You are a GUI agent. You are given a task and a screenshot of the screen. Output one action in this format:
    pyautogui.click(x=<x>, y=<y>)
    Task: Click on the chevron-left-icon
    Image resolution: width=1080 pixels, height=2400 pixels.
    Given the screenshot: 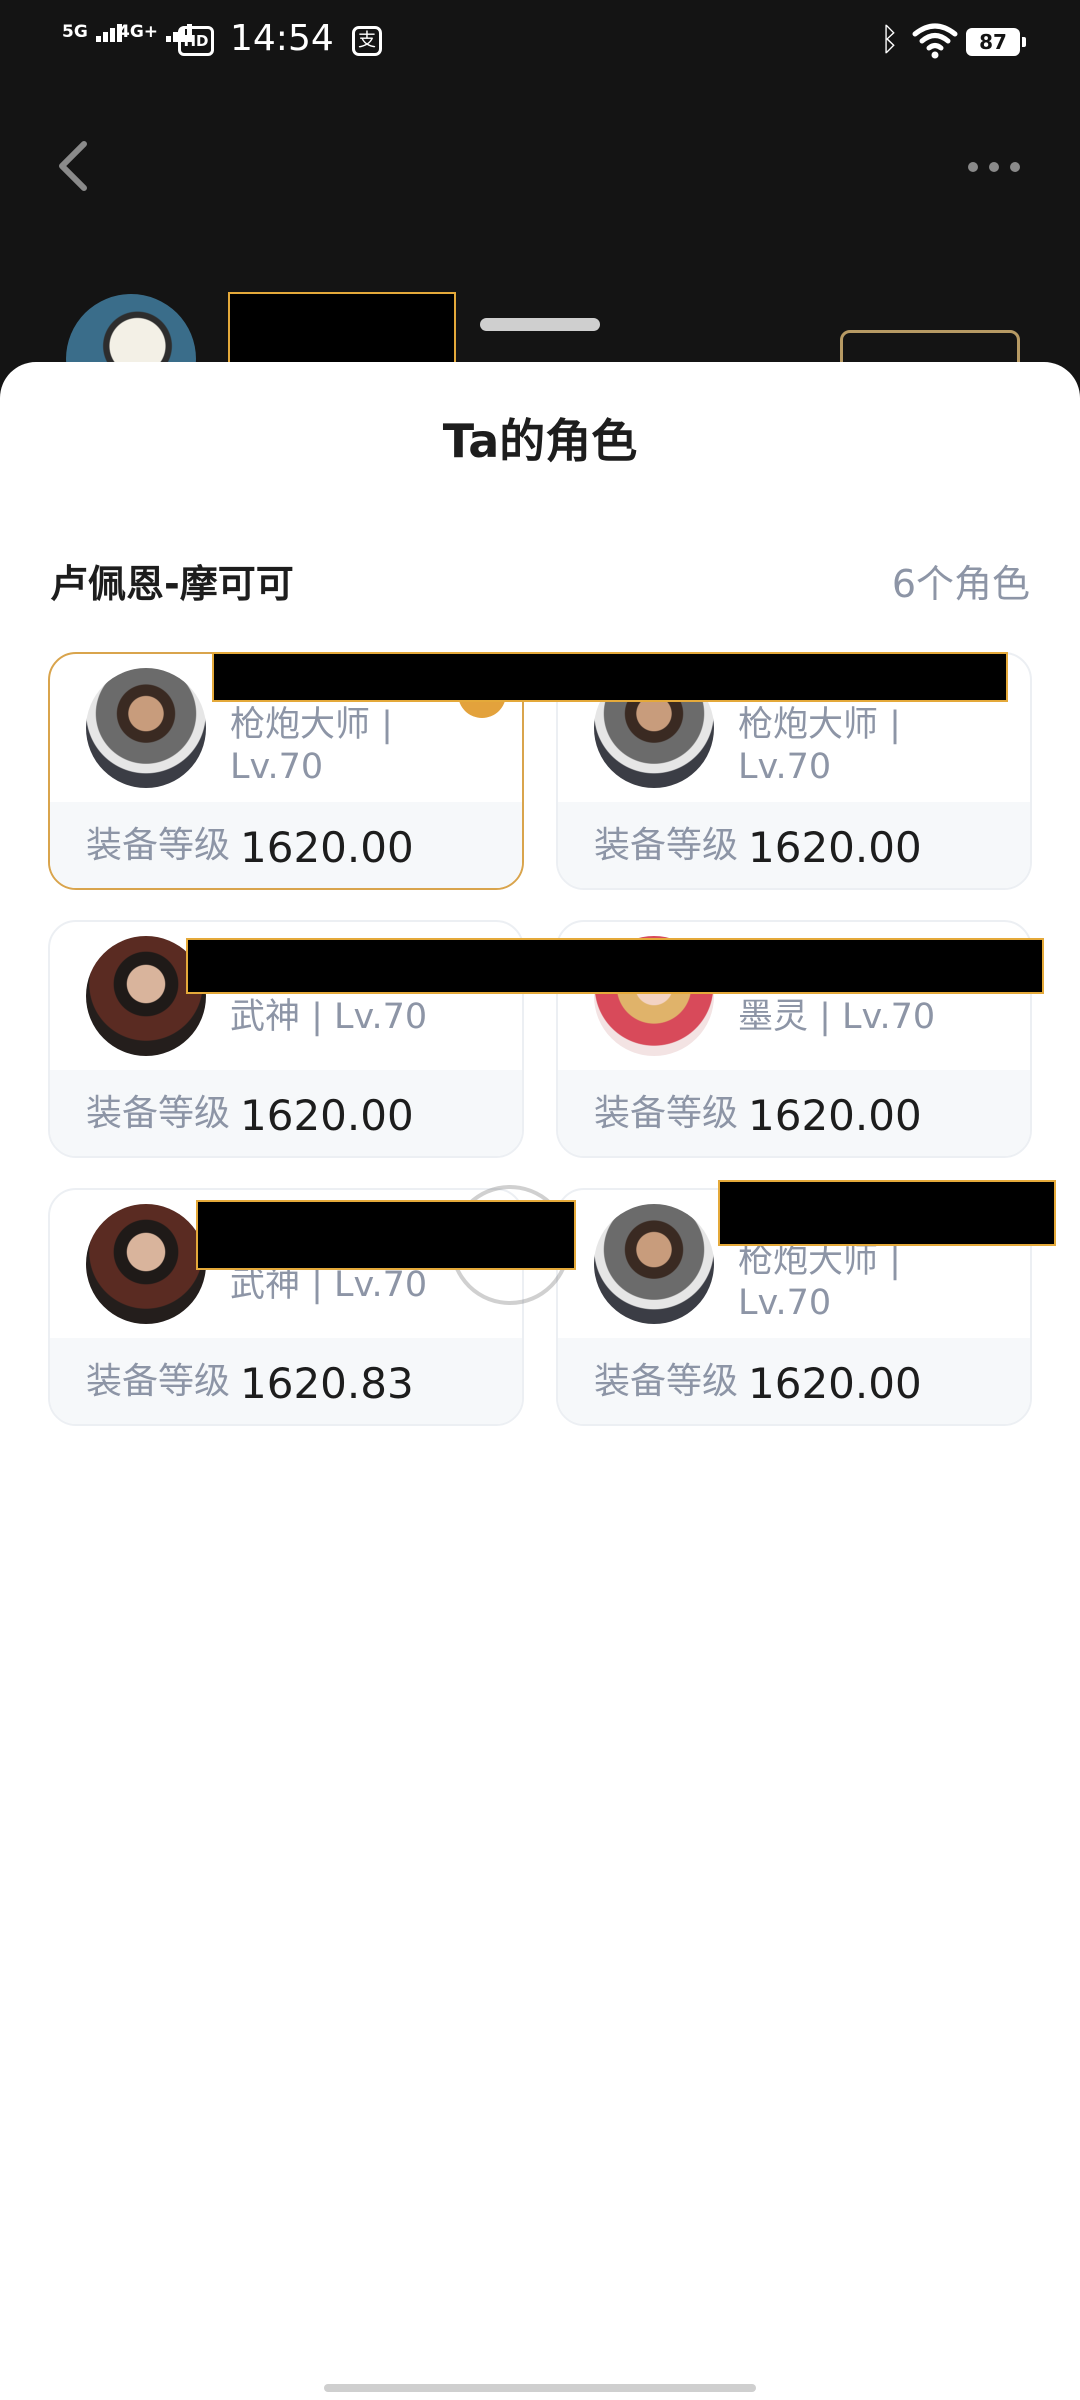 What is the action you would take?
    pyautogui.click(x=73, y=166)
    